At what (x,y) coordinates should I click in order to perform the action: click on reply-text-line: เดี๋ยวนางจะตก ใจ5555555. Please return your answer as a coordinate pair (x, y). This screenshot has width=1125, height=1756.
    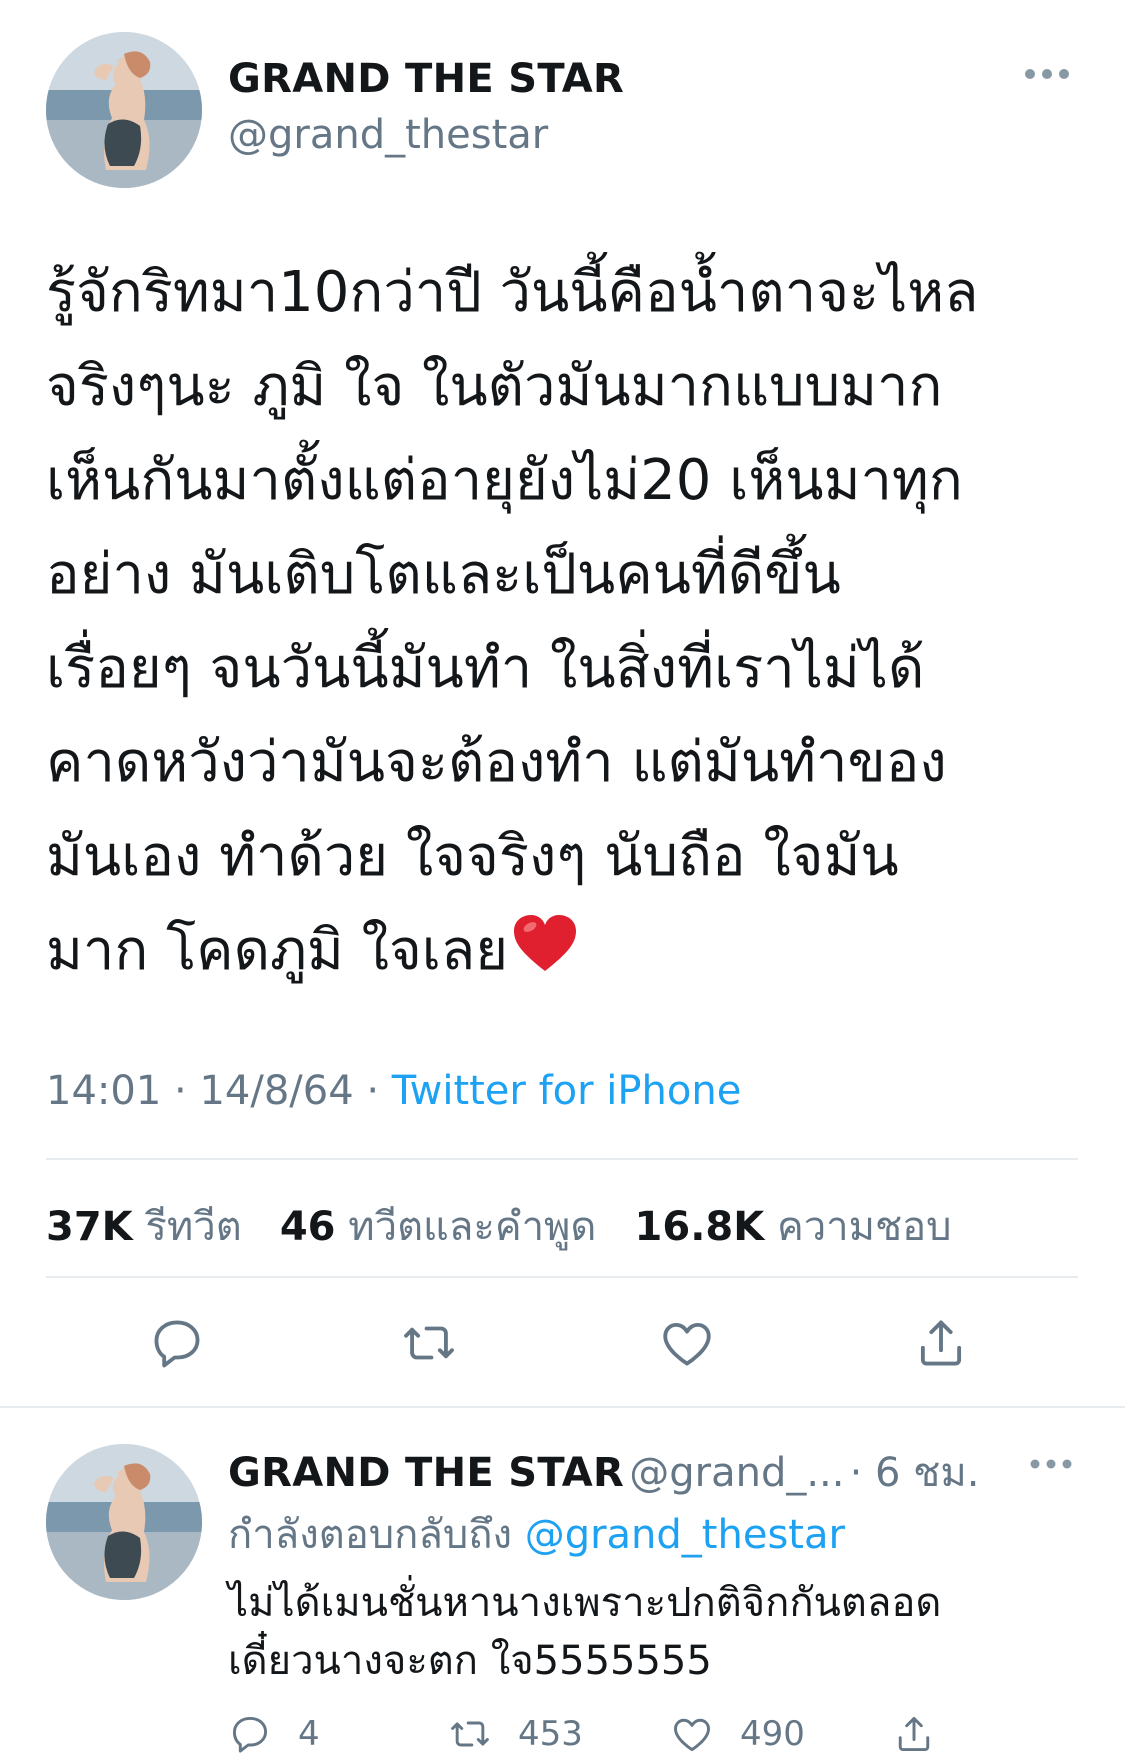
    Looking at the image, I should click on (470, 1661).